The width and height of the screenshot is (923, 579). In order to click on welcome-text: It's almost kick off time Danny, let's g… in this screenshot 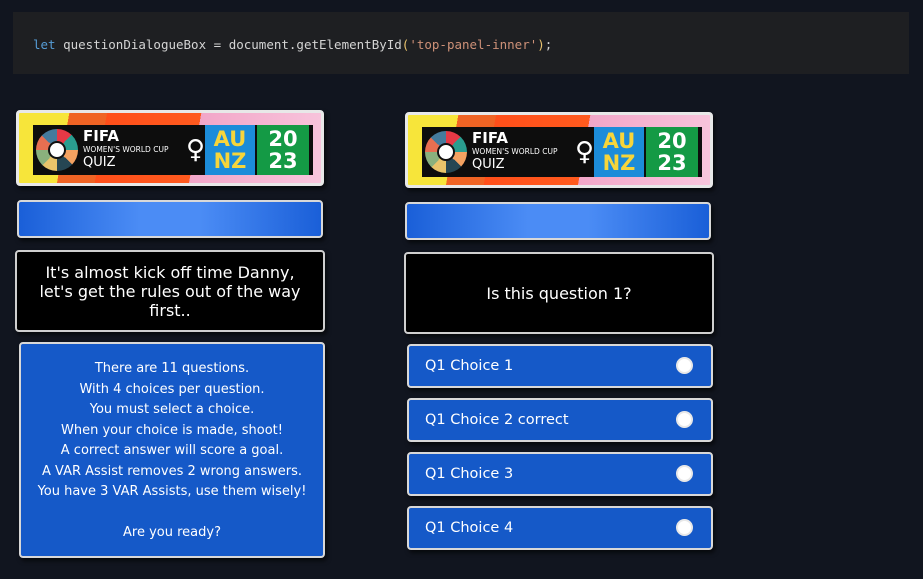, I will do `click(170, 291)`.